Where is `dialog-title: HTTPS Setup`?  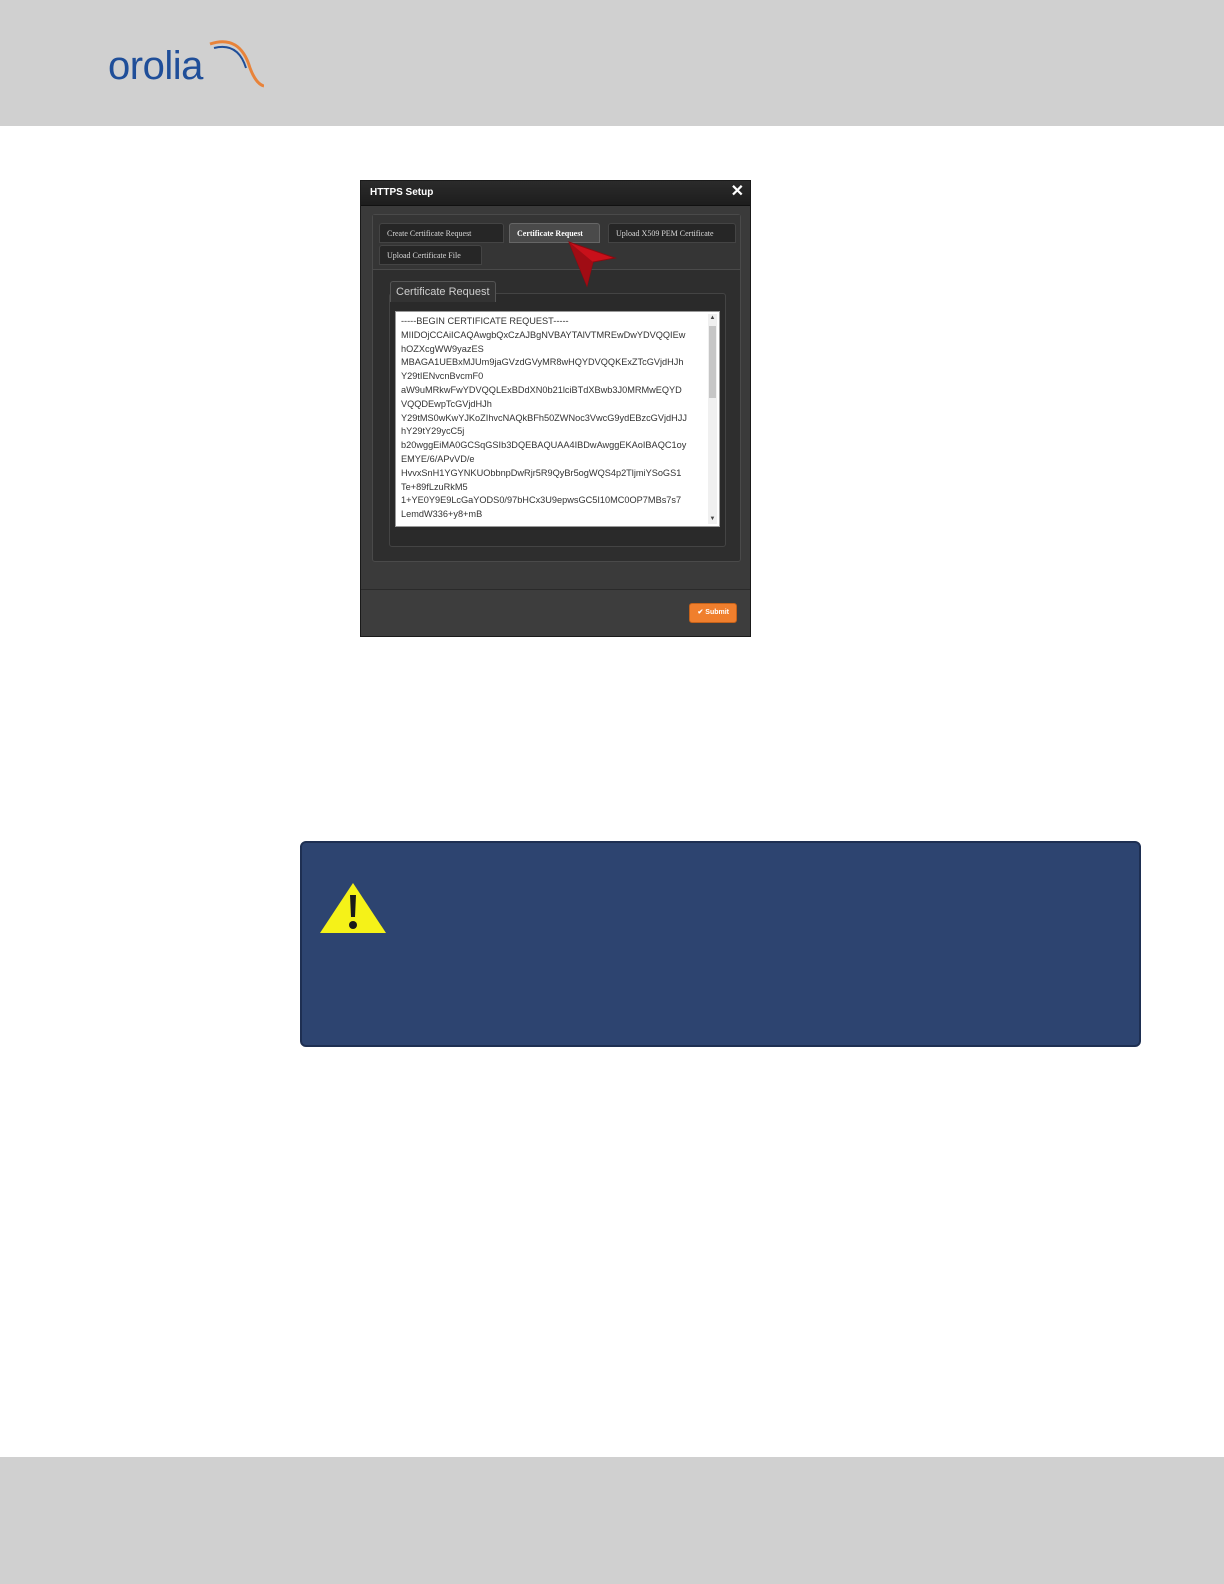 dialog-title: HTTPS Setup is located at coordinates (402, 192).